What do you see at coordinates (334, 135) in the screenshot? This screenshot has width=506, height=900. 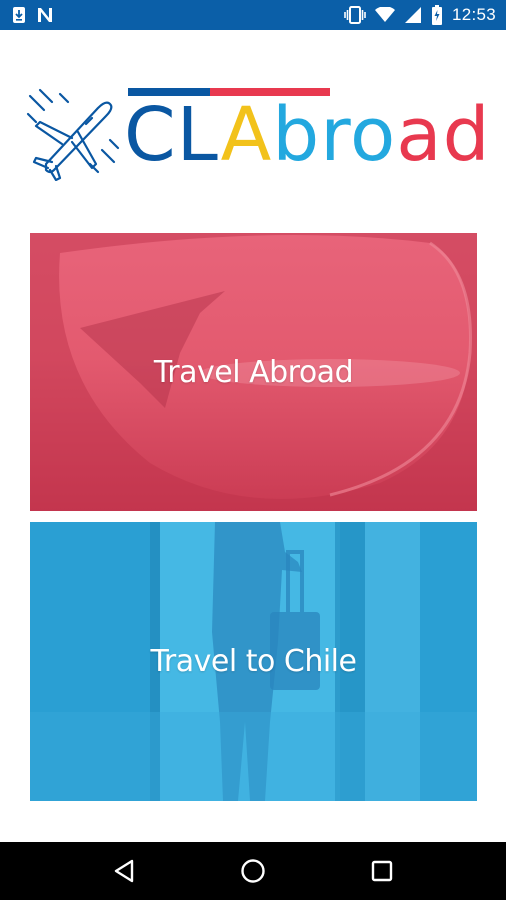 I see `logo-text-bro: bro` at bounding box center [334, 135].